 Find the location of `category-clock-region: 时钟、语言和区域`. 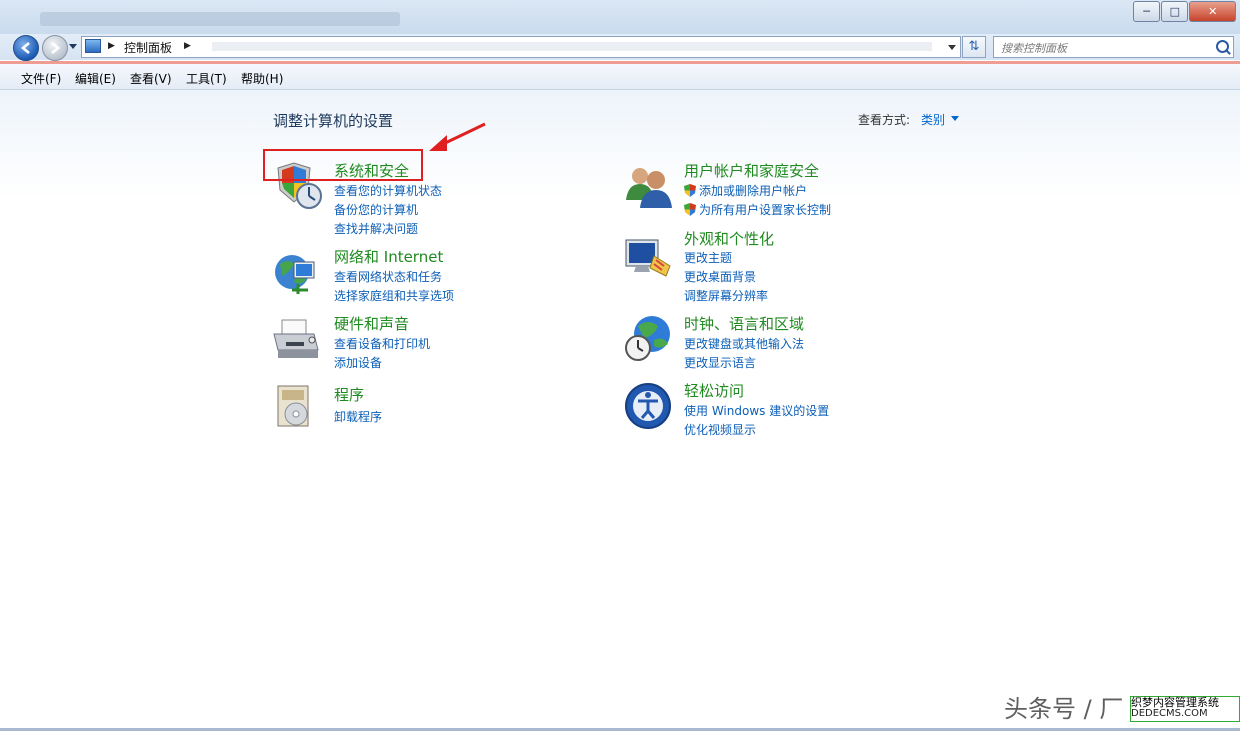

category-clock-region: 时钟、语言和区域 is located at coordinates (744, 323).